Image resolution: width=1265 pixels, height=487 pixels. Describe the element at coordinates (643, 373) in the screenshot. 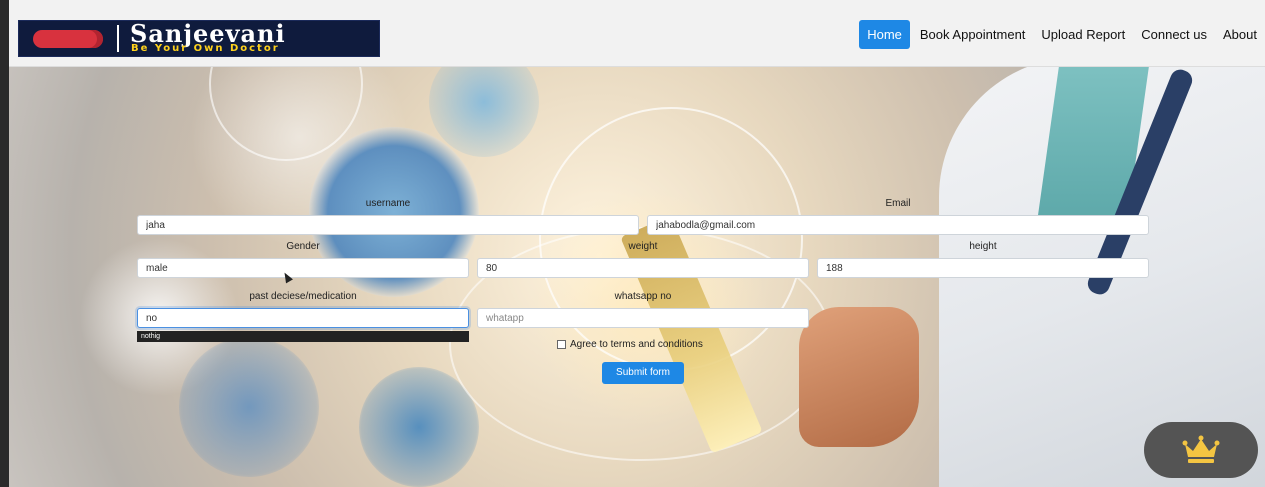

I see `submit-button: Submit form` at that location.